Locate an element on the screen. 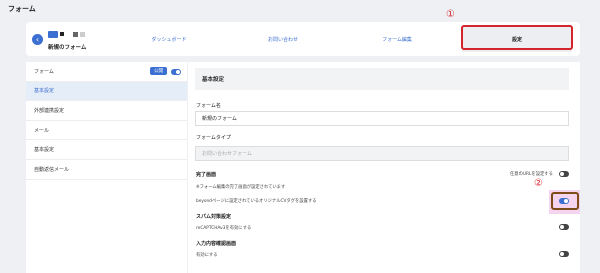 The height and width of the screenshot is (273, 600). sidebar-item-auto-reply: 自動返信メール is located at coordinates (106, 170).